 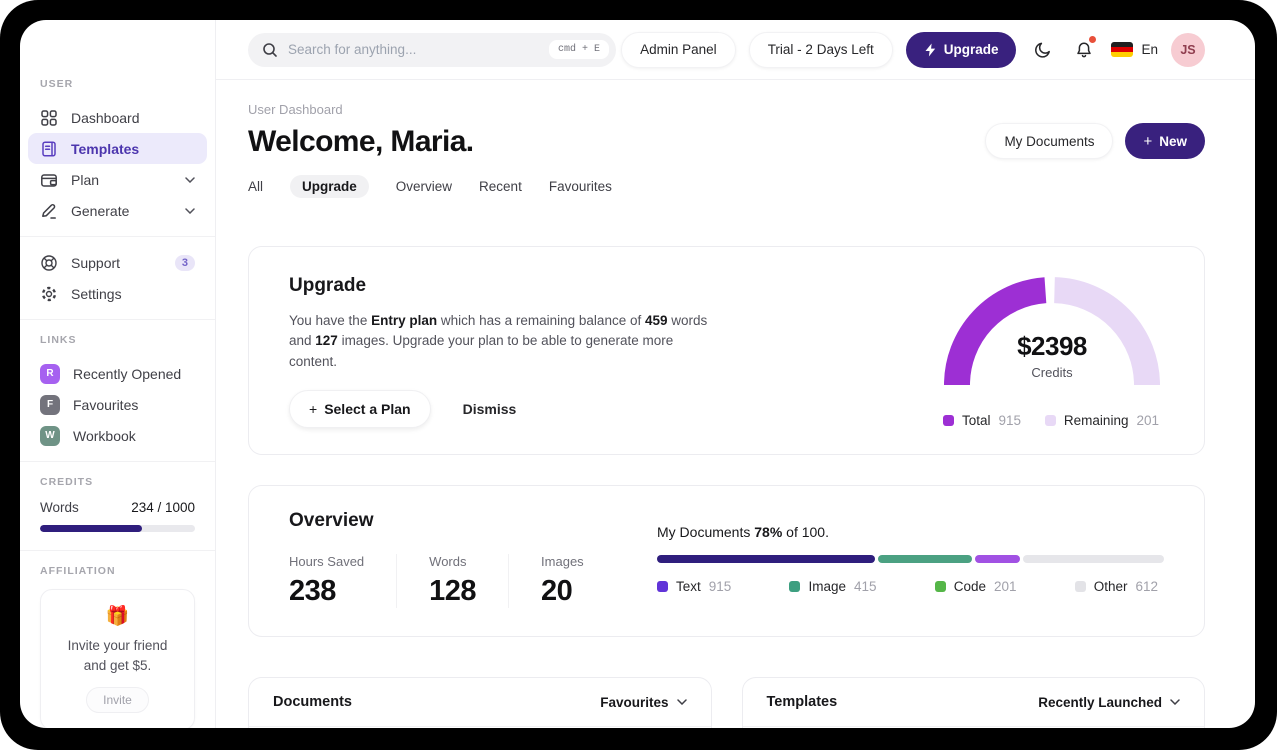 What do you see at coordinates (85, 179) in the screenshot?
I see `sidebar-item-label: Plan` at bounding box center [85, 179].